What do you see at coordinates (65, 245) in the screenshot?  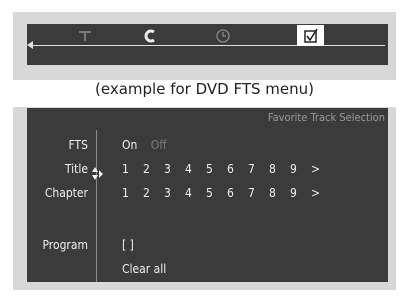 I see `program-label: Program` at bounding box center [65, 245].